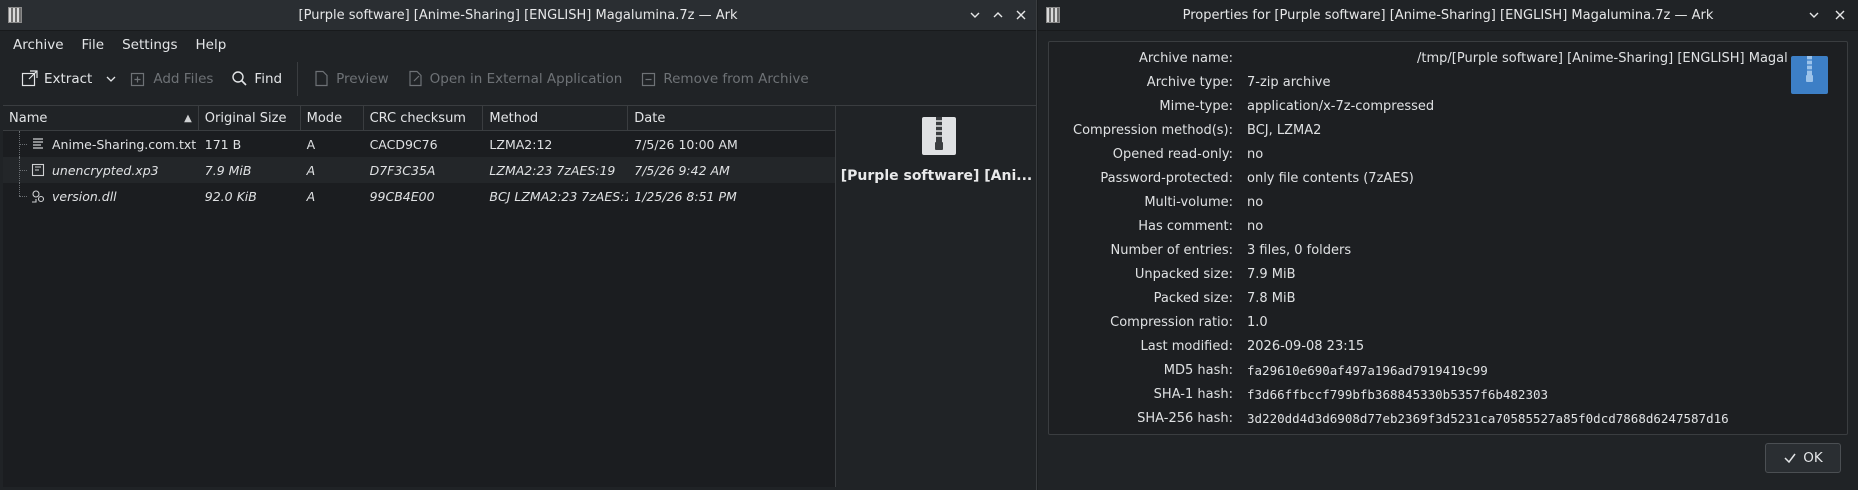 This screenshot has width=1858, height=490. I want to click on sort-ascending-icon: ▲, so click(188, 118).